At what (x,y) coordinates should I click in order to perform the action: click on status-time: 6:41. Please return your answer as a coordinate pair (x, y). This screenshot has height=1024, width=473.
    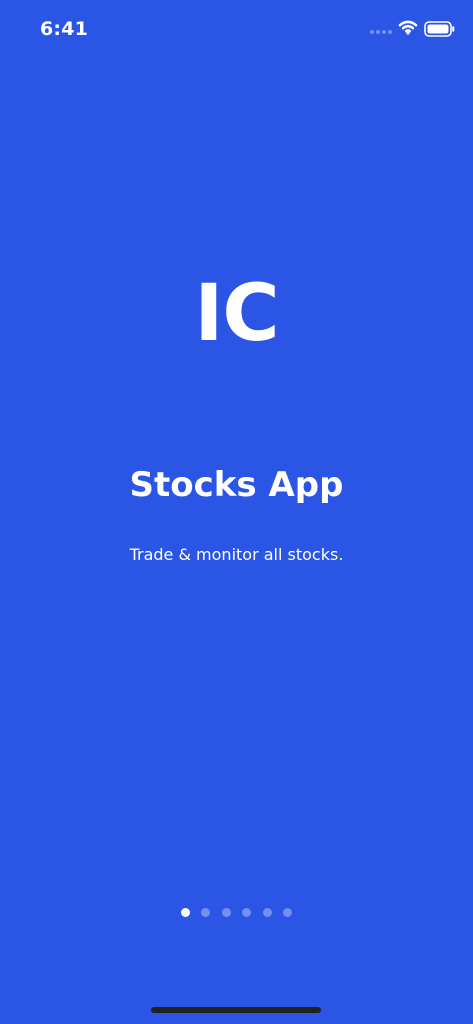
    Looking at the image, I should click on (64, 29).